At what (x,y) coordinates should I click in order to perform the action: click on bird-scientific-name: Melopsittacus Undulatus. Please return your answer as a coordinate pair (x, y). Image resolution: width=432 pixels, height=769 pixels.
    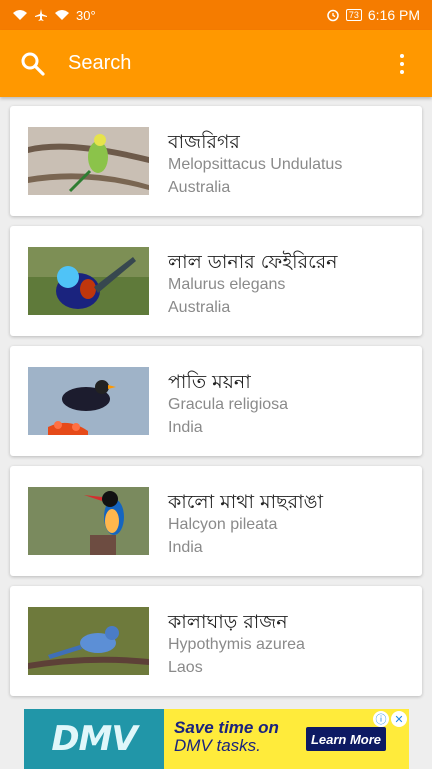
    Looking at the image, I should click on (255, 164).